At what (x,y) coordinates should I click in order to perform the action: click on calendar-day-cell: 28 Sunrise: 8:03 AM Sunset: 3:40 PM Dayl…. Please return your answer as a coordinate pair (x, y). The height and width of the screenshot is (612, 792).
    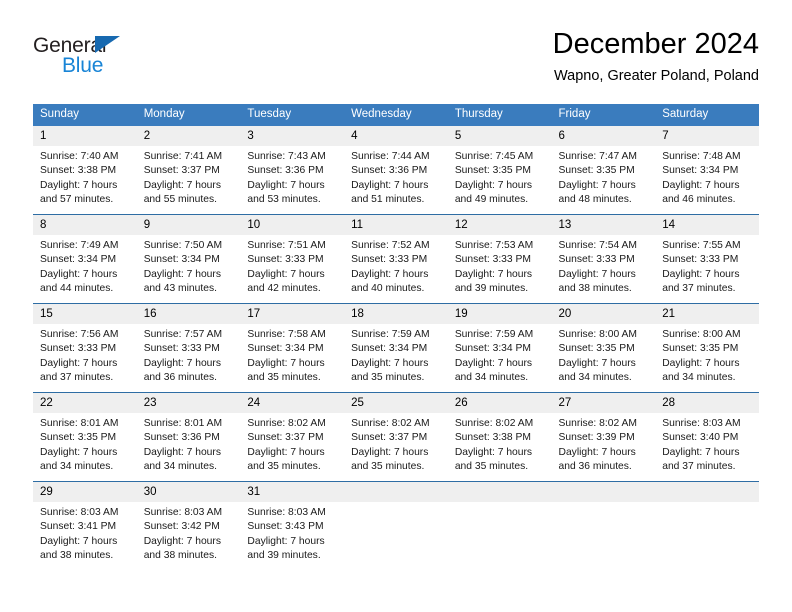
    Looking at the image, I should click on (707, 437).